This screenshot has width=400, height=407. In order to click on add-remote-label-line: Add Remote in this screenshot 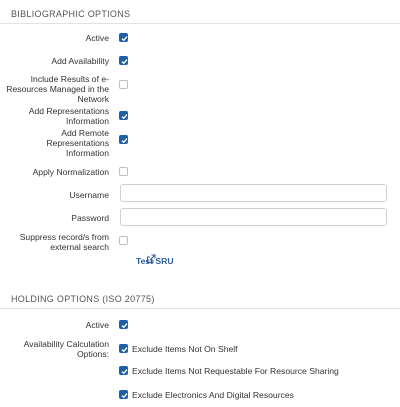, I will do `click(85, 133)`.